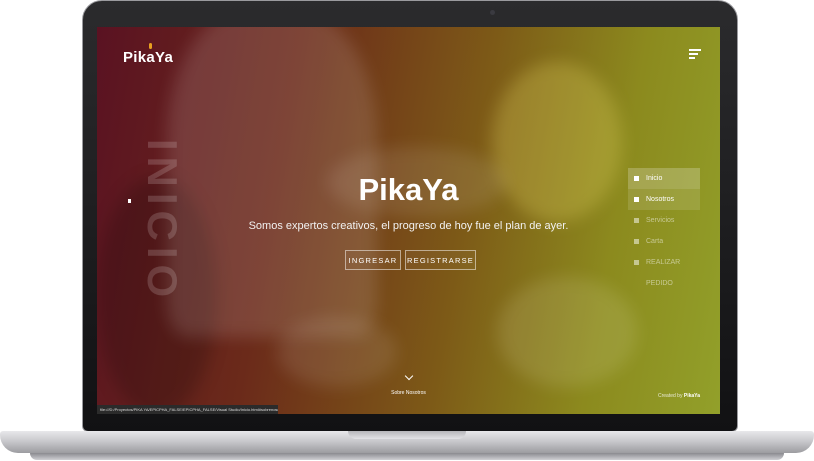  What do you see at coordinates (636, 178) in the screenshot?
I see `home-icon` at bounding box center [636, 178].